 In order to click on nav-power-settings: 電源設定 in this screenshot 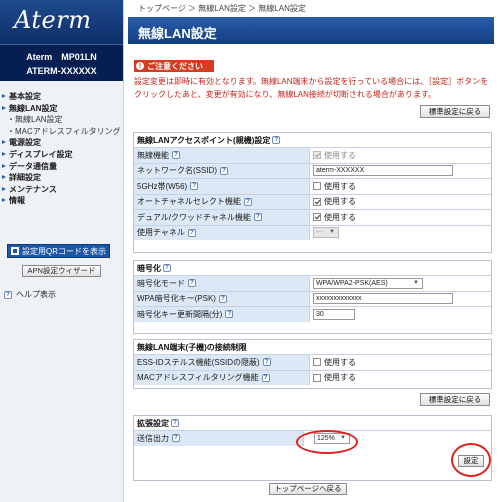, I will do `click(61, 143)`.